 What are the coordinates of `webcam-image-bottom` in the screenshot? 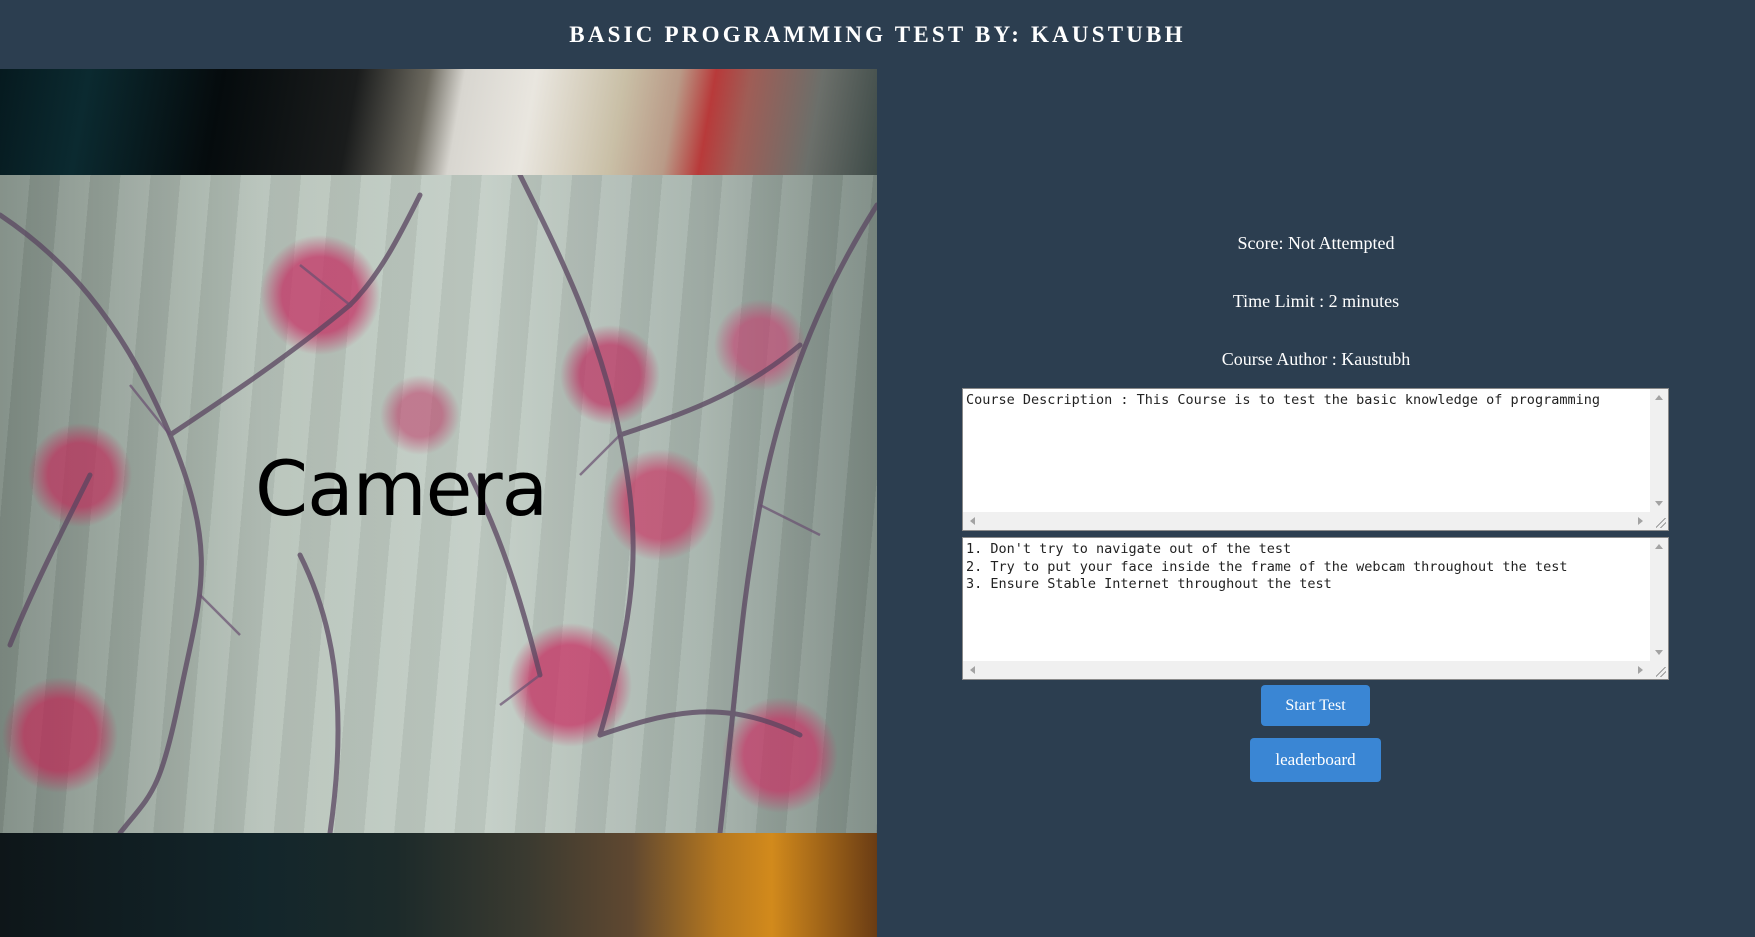 It's located at (438, 885).